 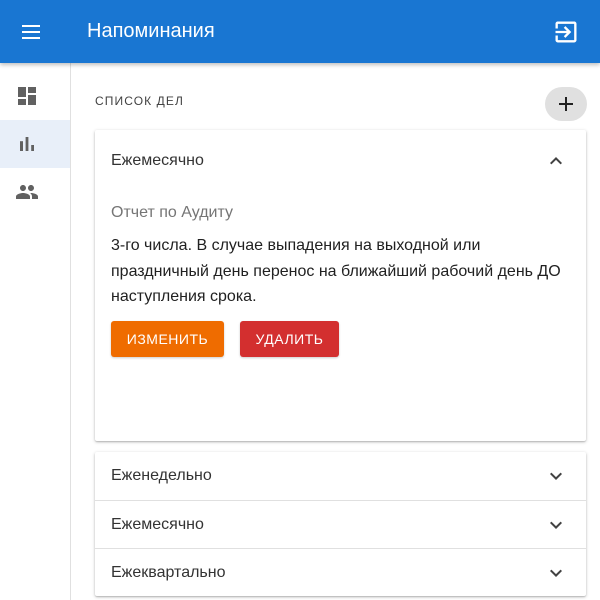 What do you see at coordinates (168, 572) in the screenshot?
I see `collapsed-panel-label: Ежеквартально` at bounding box center [168, 572].